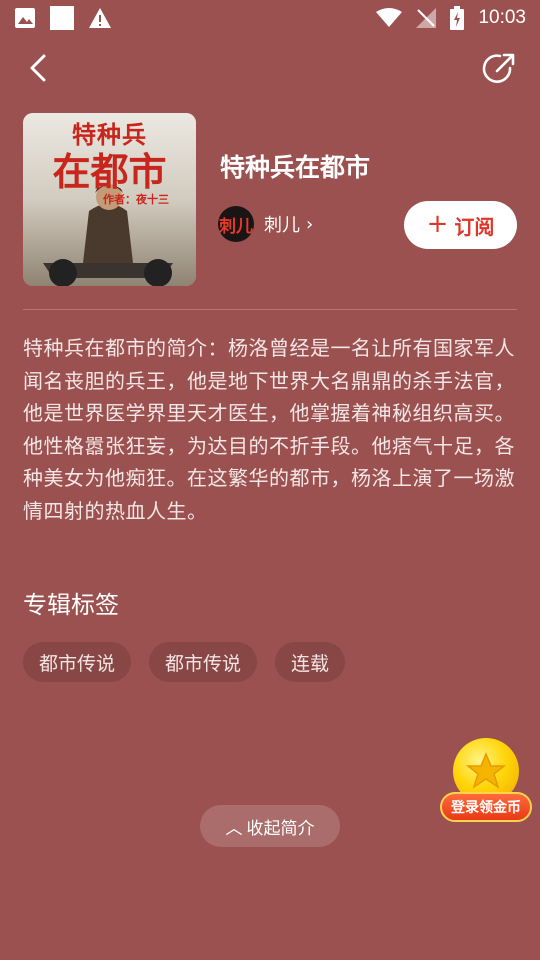 The image size is (540, 960). I want to click on status-left, so click(63, 18).